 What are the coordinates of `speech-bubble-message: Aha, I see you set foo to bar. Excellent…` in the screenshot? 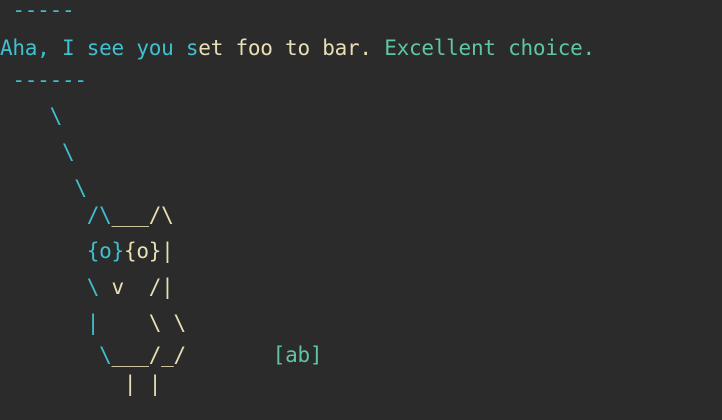 It's located at (297, 48).